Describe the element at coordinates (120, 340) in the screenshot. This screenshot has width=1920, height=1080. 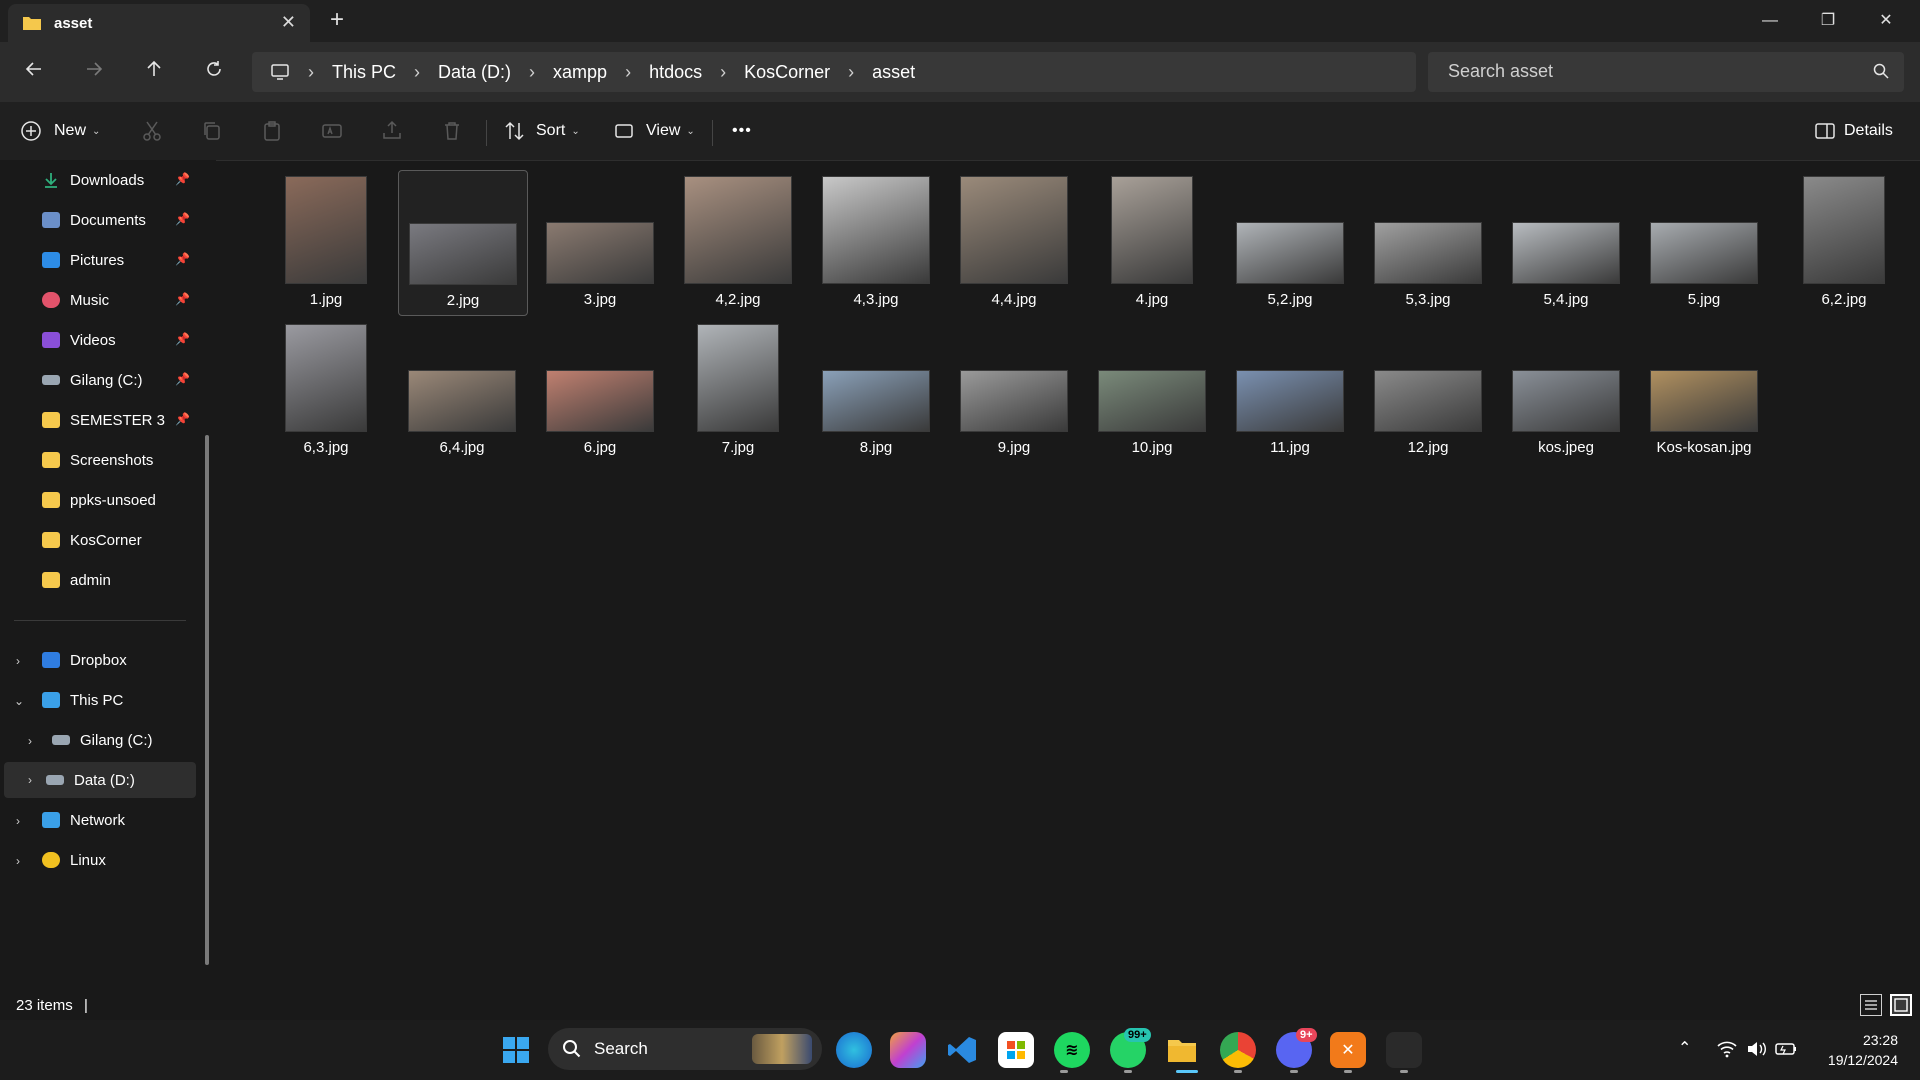
I see `sidebar-item-videos: Videos 📌` at that location.